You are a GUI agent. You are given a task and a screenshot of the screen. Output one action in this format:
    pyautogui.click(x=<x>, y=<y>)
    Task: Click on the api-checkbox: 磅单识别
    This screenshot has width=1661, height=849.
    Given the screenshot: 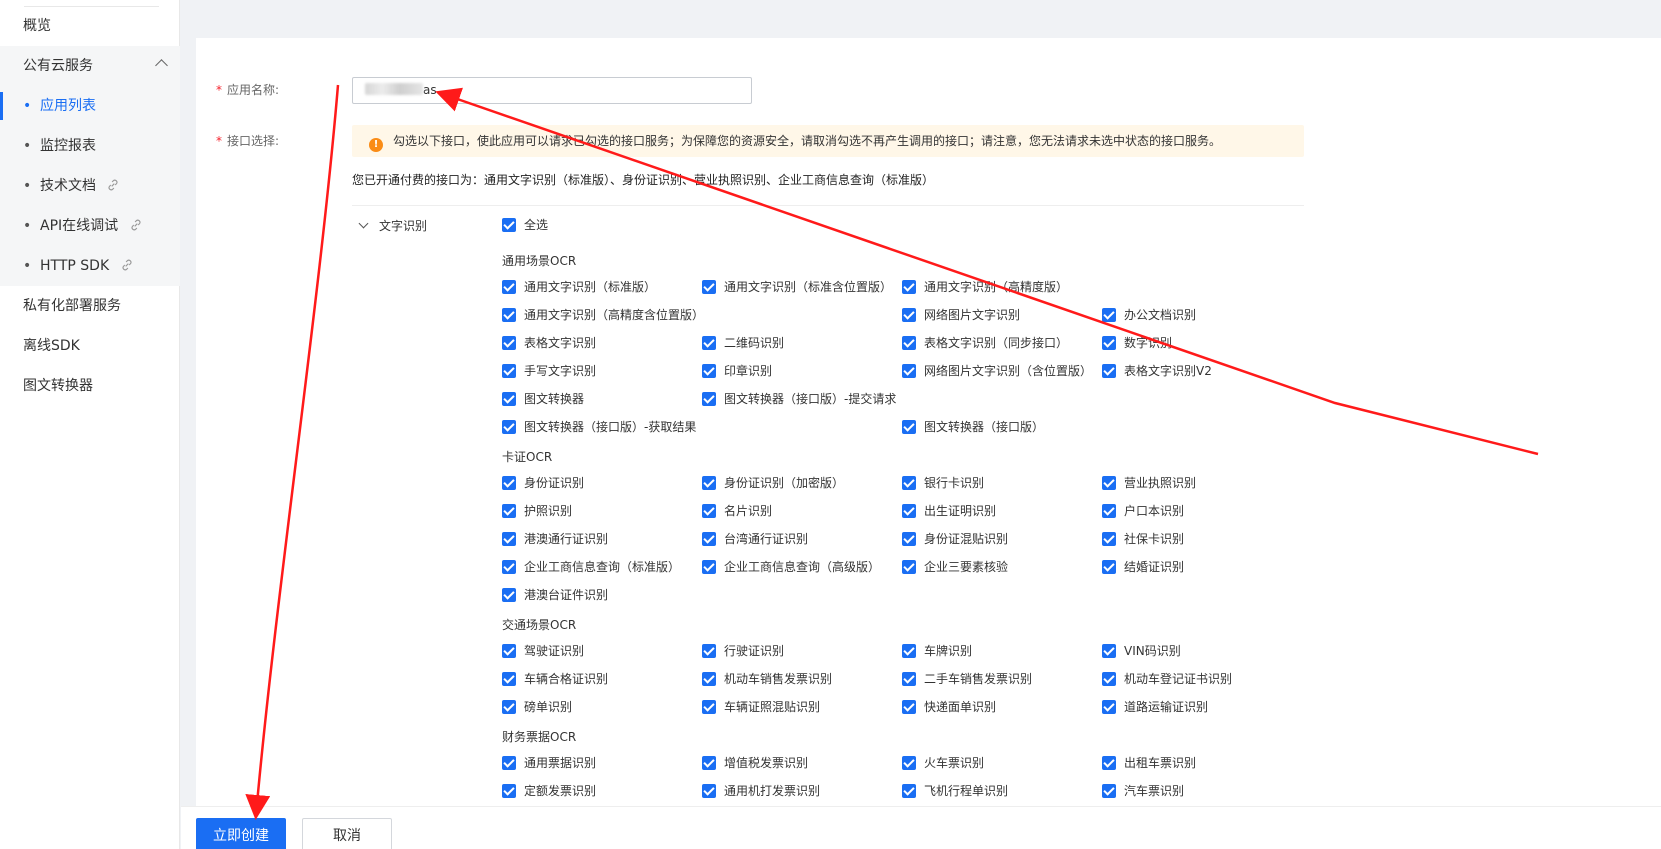 What is the action you would take?
    pyautogui.click(x=537, y=707)
    